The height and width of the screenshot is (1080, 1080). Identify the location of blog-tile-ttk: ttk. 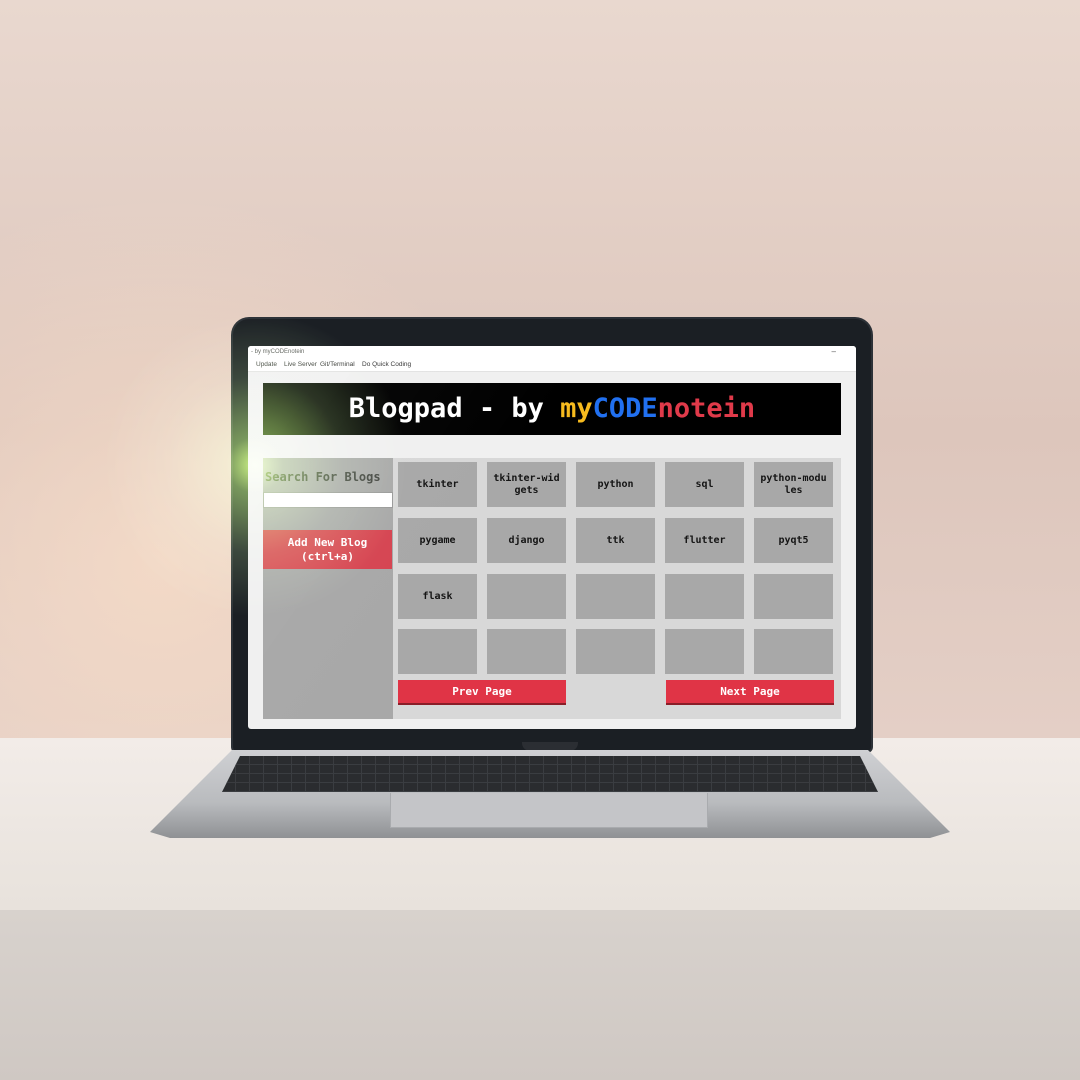
(615, 540).